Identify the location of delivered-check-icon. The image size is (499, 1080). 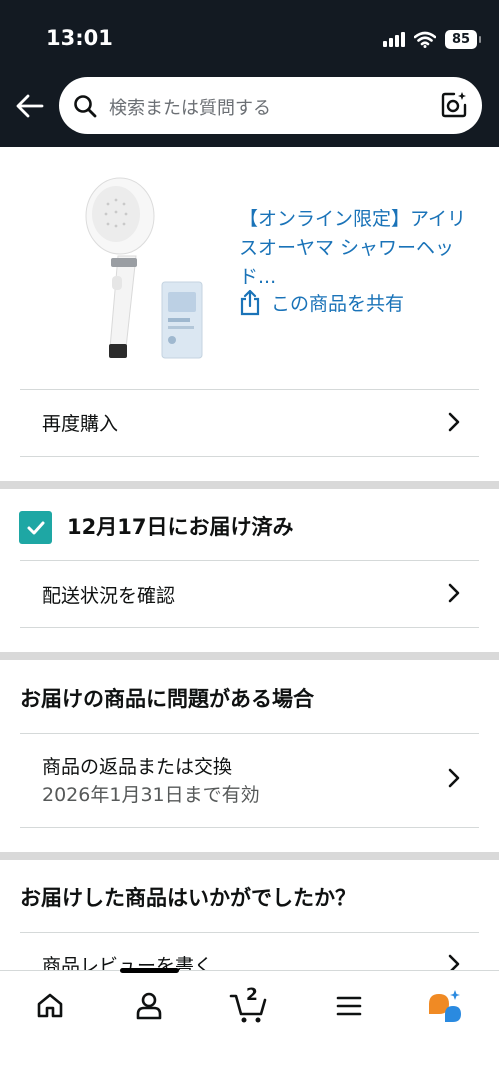
(35, 527).